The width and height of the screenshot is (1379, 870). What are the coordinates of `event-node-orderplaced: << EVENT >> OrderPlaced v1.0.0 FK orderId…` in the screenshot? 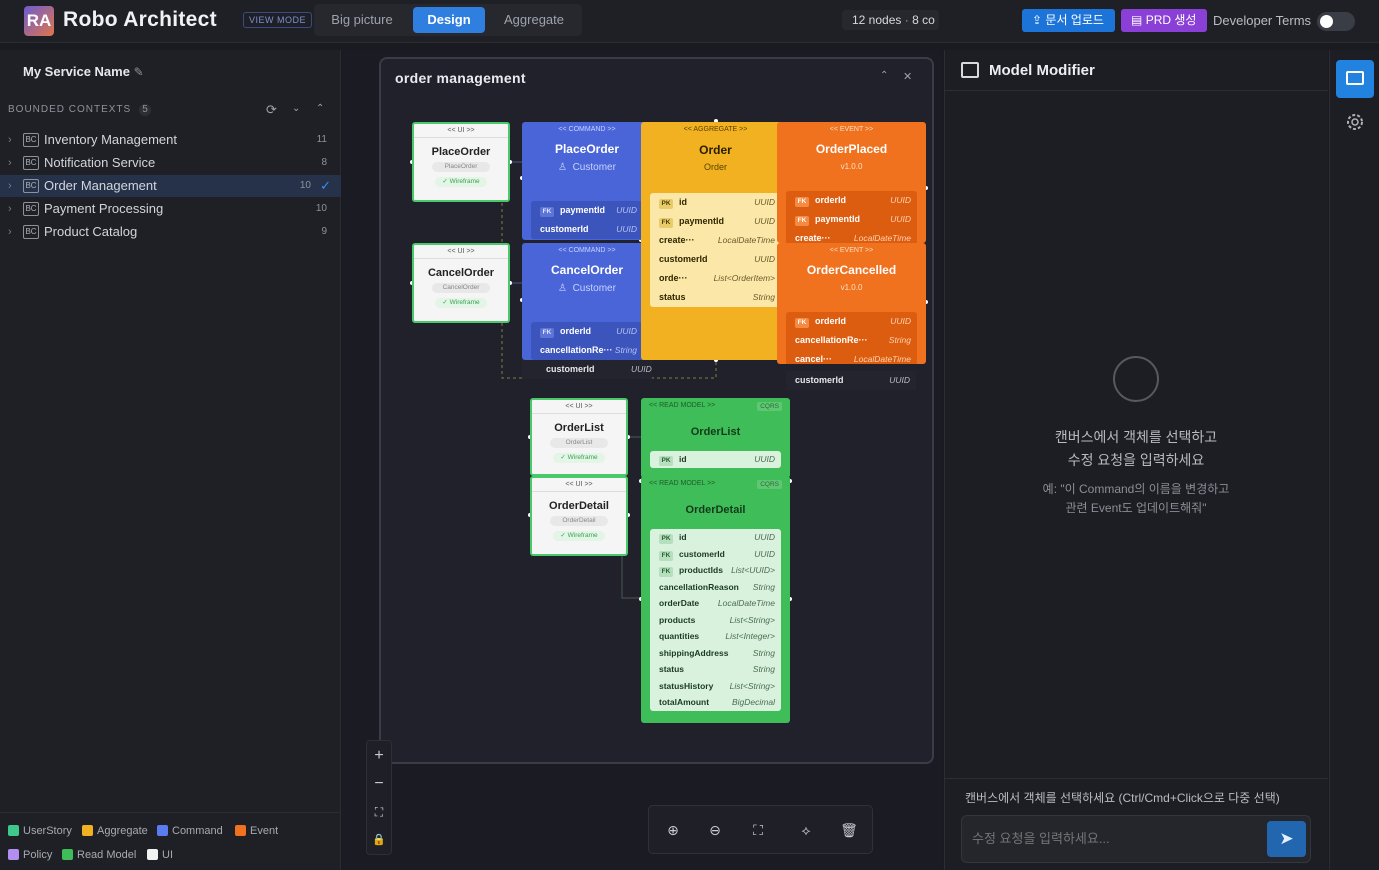 It's located at (851, 182).